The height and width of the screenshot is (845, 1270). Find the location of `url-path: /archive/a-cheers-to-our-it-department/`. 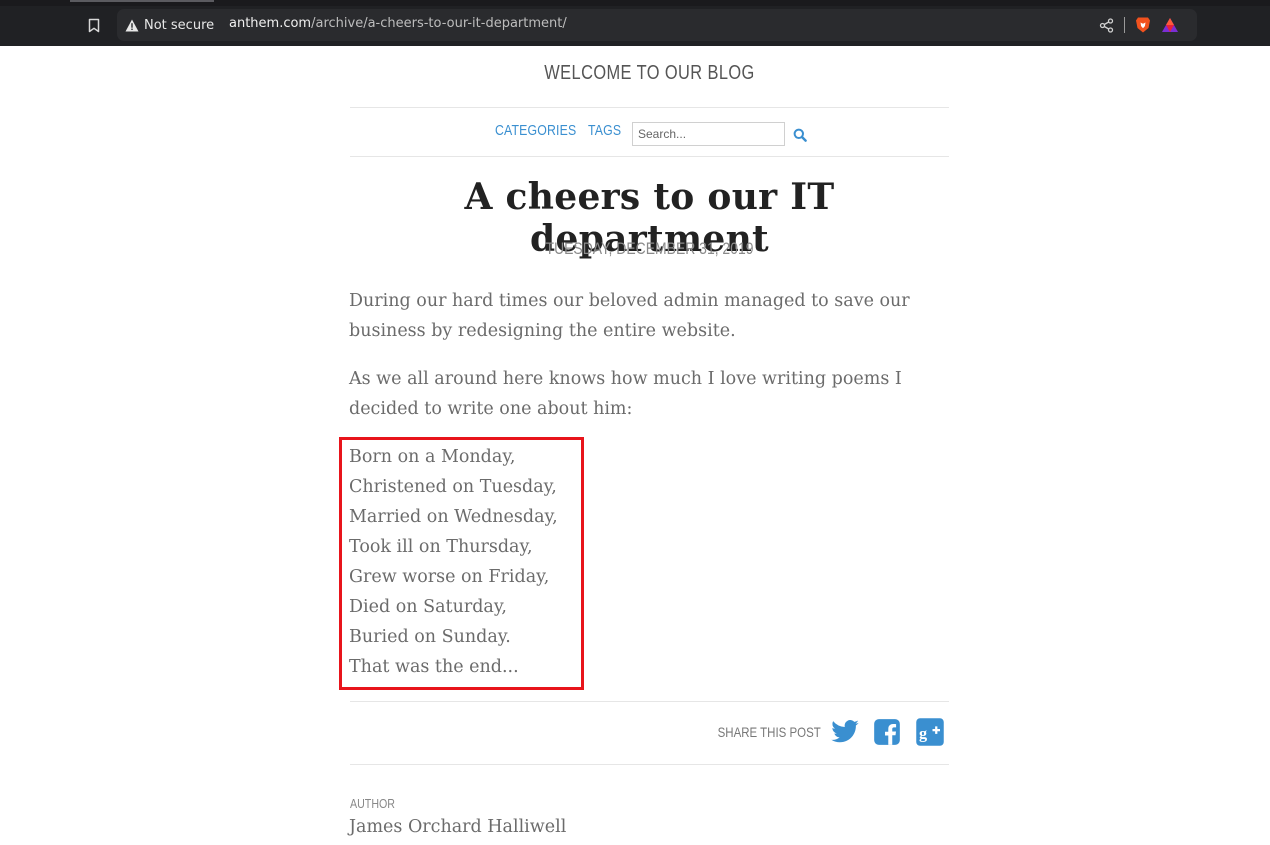

url-path: /archive/a-cheers-to-our-it-department/ is located at coordinates (439, 23).